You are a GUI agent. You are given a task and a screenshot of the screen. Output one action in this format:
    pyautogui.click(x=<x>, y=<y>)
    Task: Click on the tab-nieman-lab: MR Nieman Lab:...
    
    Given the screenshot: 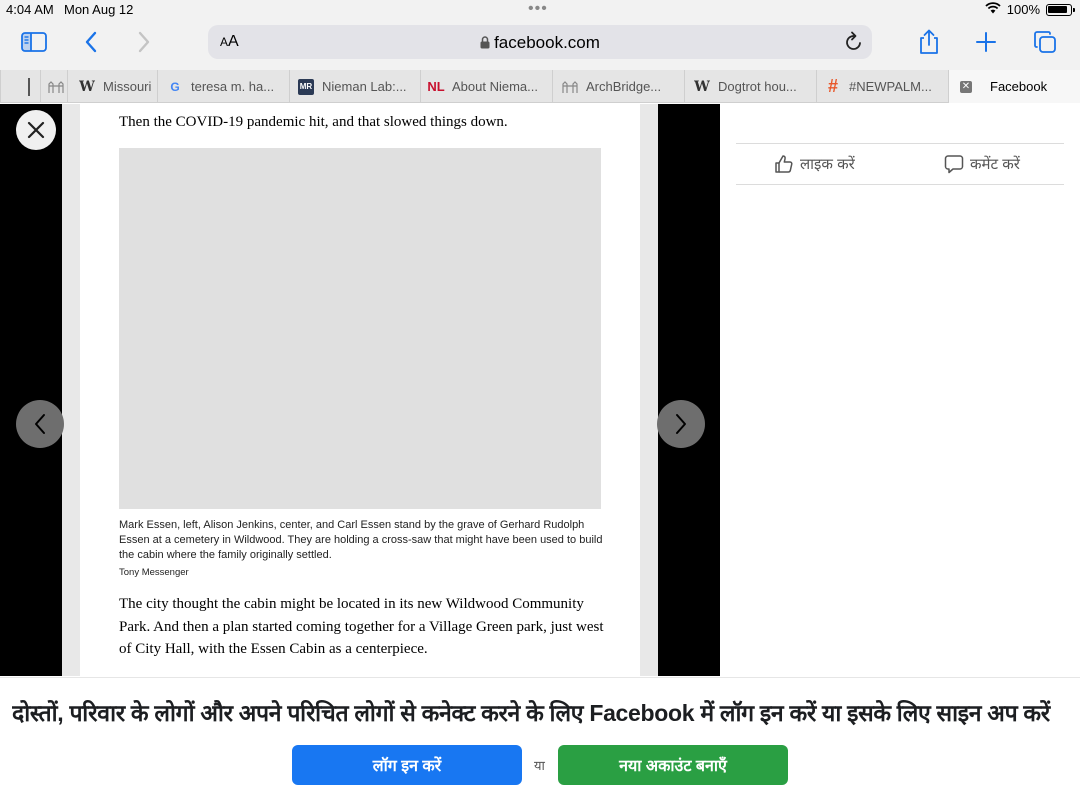 What is the action you would take?
    pyautogui.click(x=354, y=86)
    